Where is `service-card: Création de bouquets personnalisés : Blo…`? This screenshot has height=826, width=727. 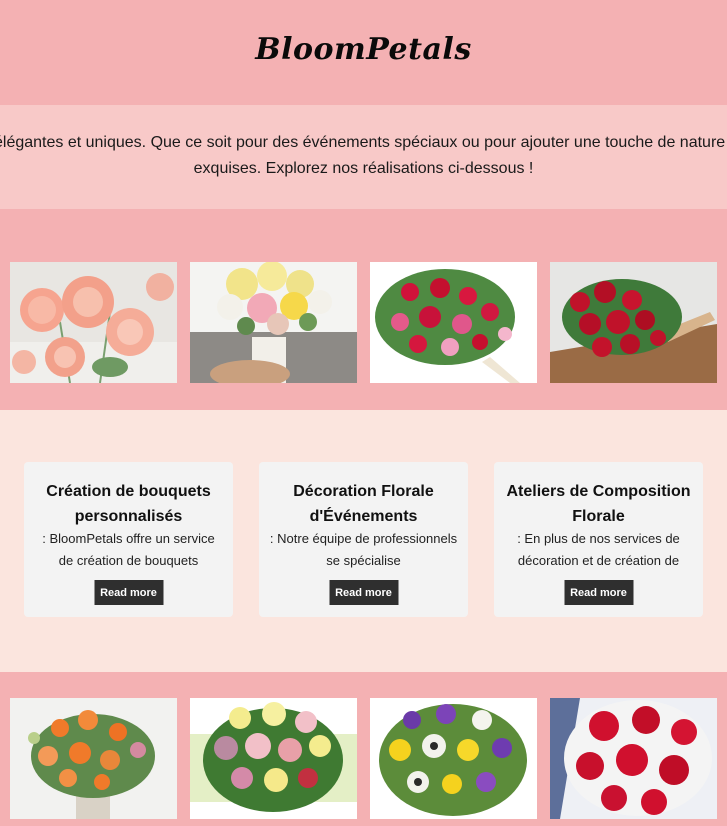 service-card: Création de bouquets personnalisés : Blo… is located at coordinates (128, 539).